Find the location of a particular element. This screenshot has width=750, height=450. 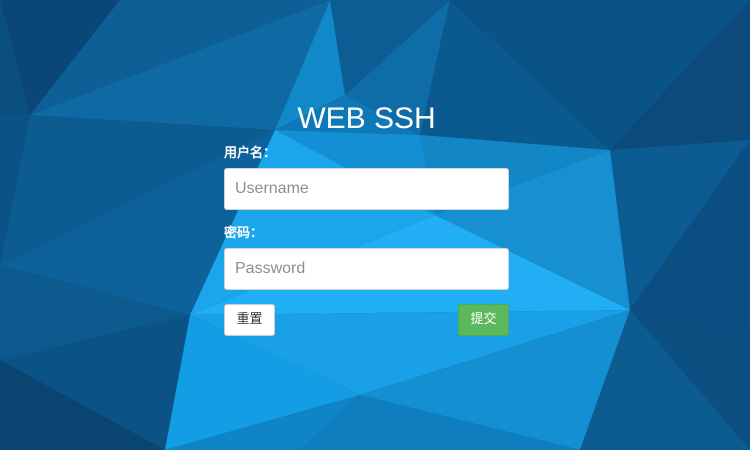

page-title: WEB SSH is located at coordinates (366, 118).